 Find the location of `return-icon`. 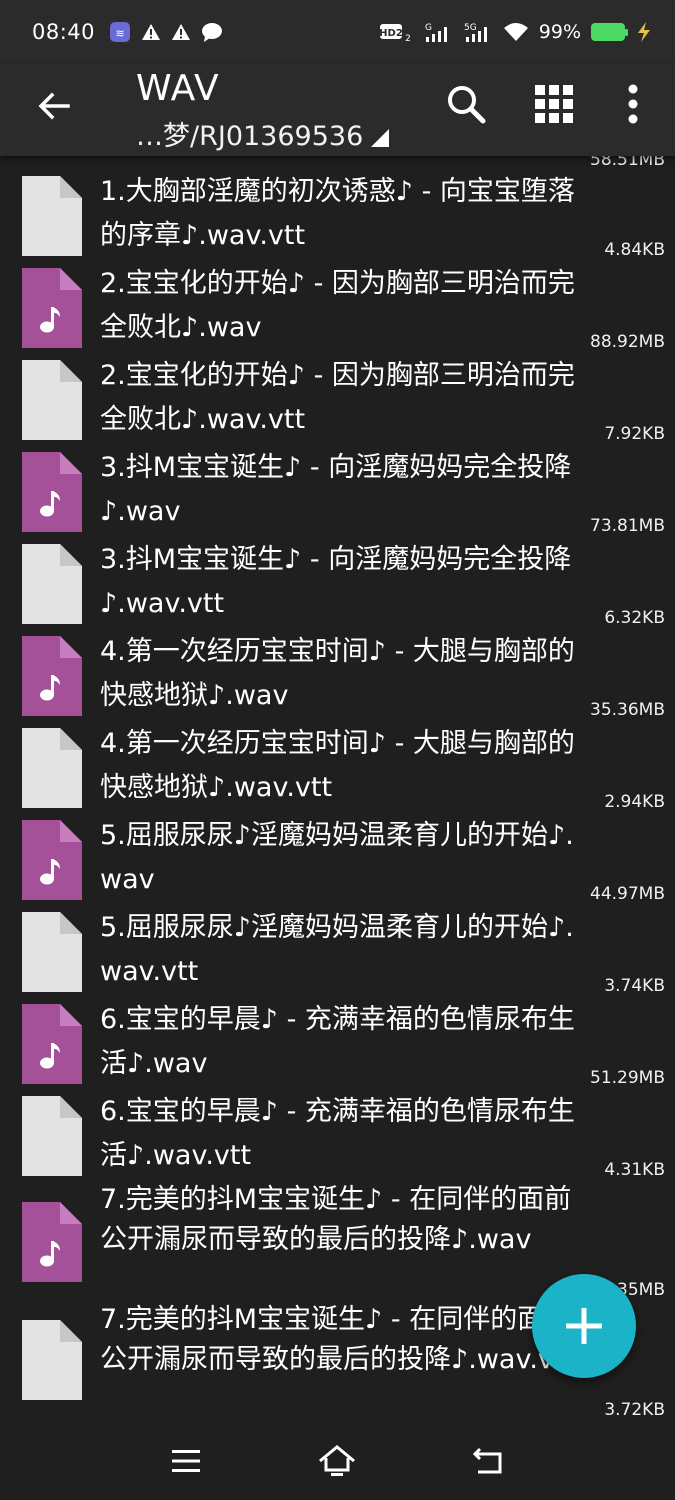

return-icon is located at coordinates (487, 1460).